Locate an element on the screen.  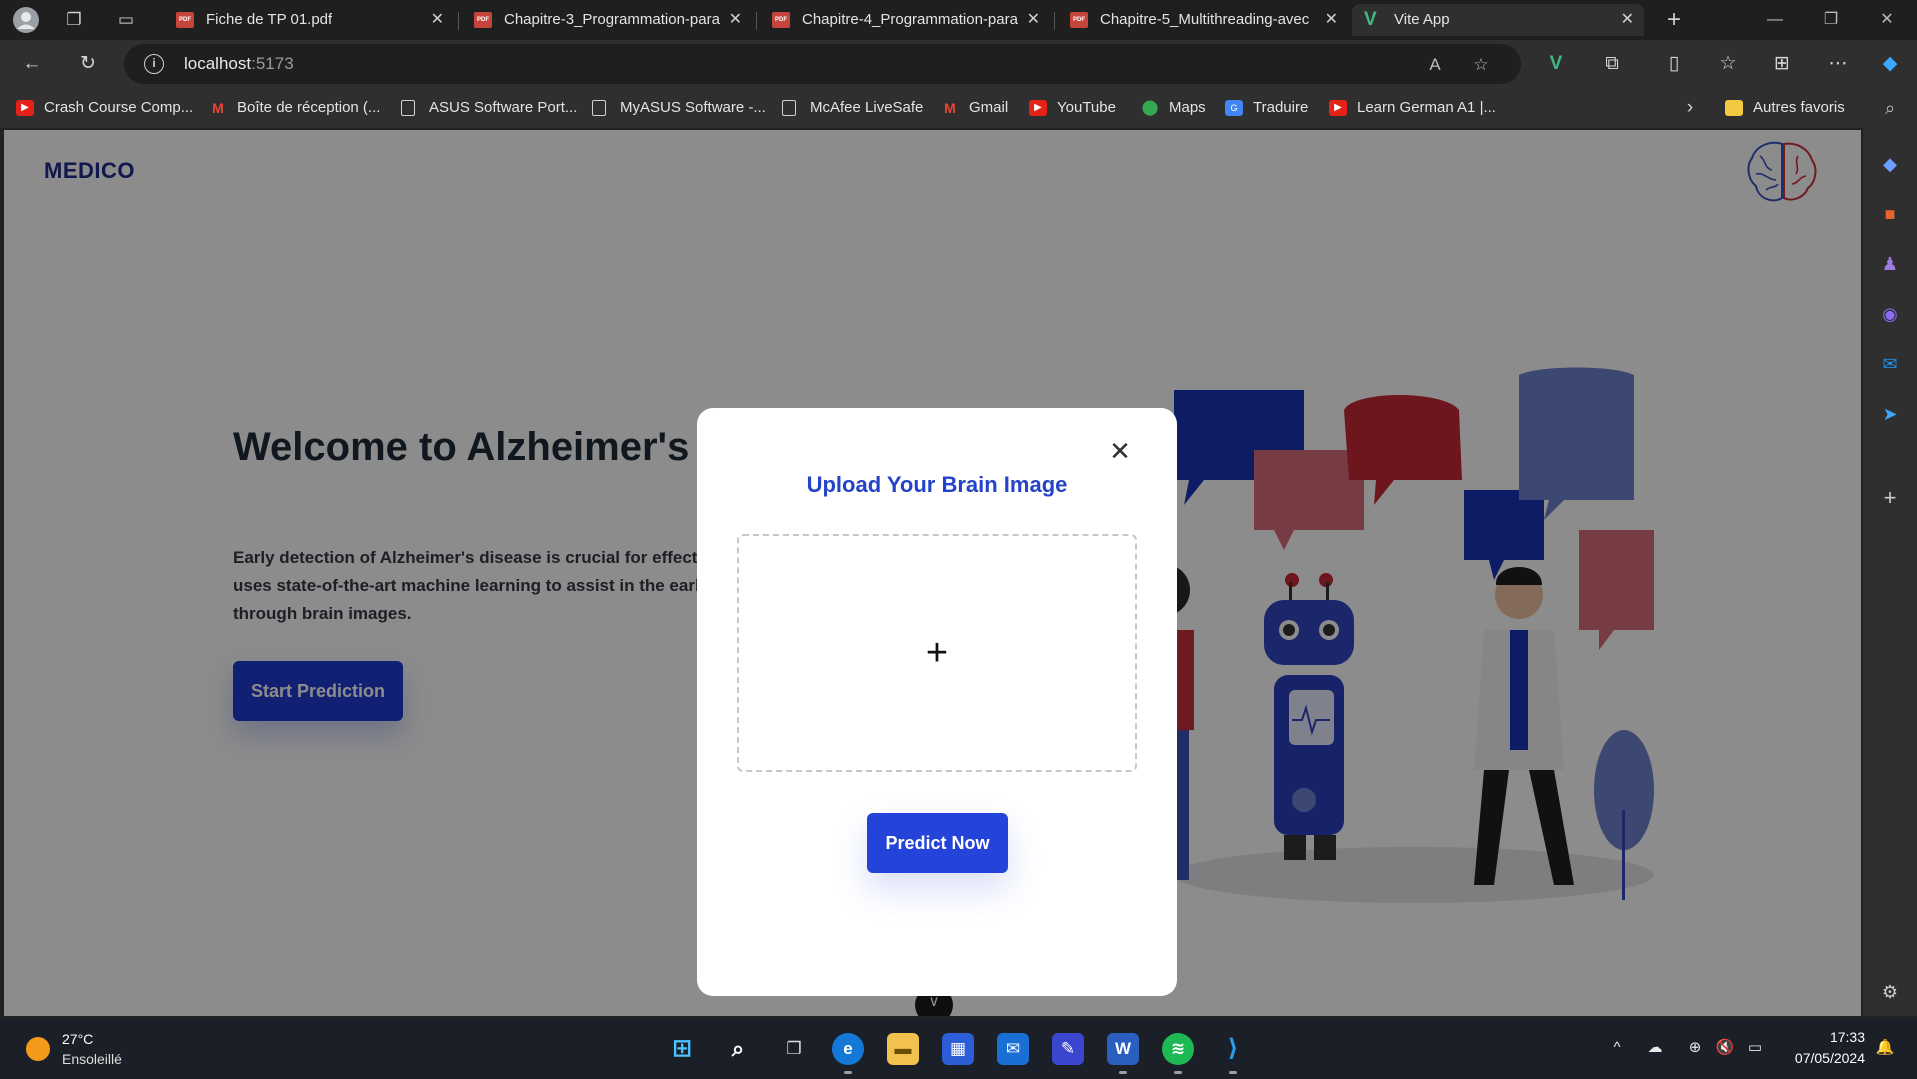
battery-icon: ▭ is located at coordinates (1755, 1048).